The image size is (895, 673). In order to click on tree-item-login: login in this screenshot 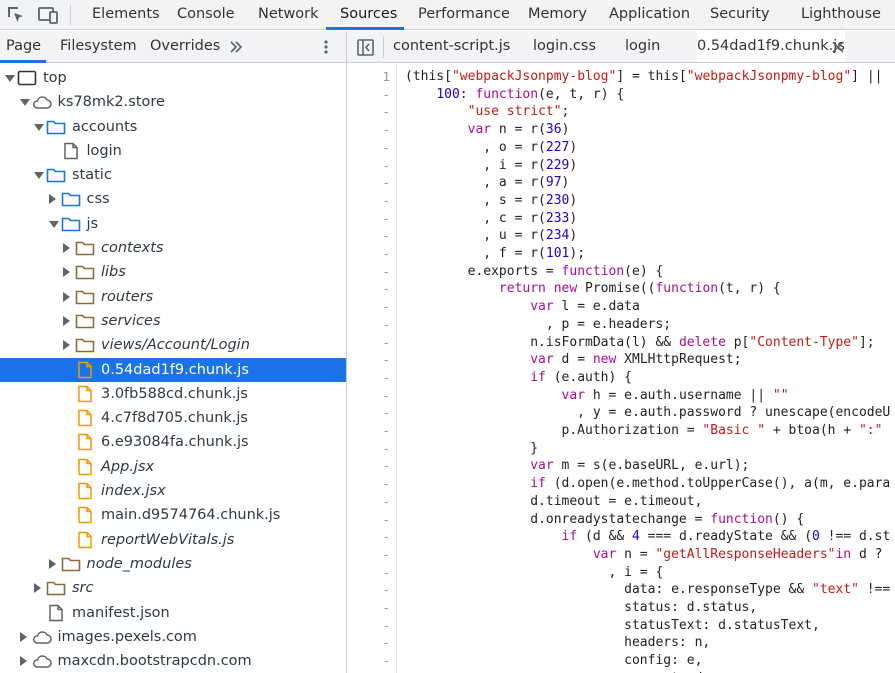, I will do `click(173, 151)`.